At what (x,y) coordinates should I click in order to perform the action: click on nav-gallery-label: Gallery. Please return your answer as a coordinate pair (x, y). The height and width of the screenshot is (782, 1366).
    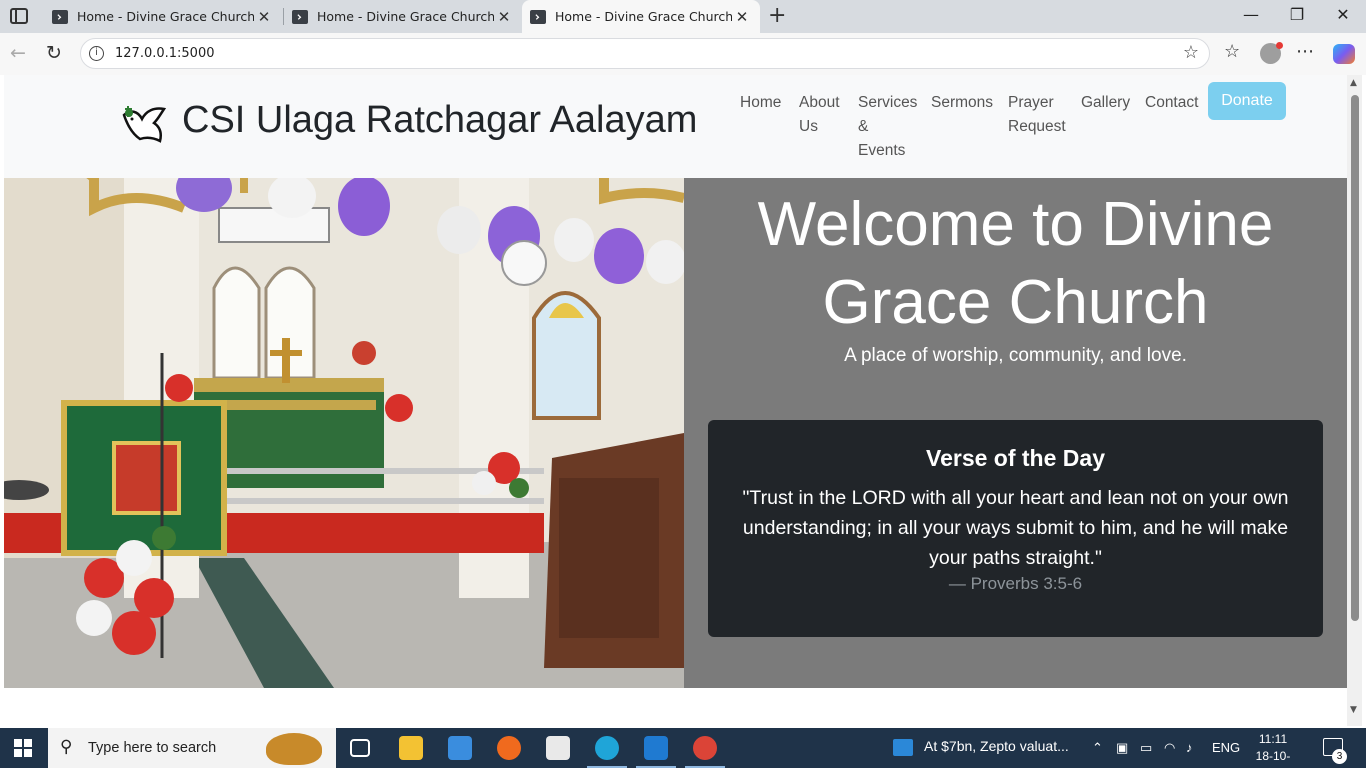
    Looking at the image, I should click on (1106, 102).